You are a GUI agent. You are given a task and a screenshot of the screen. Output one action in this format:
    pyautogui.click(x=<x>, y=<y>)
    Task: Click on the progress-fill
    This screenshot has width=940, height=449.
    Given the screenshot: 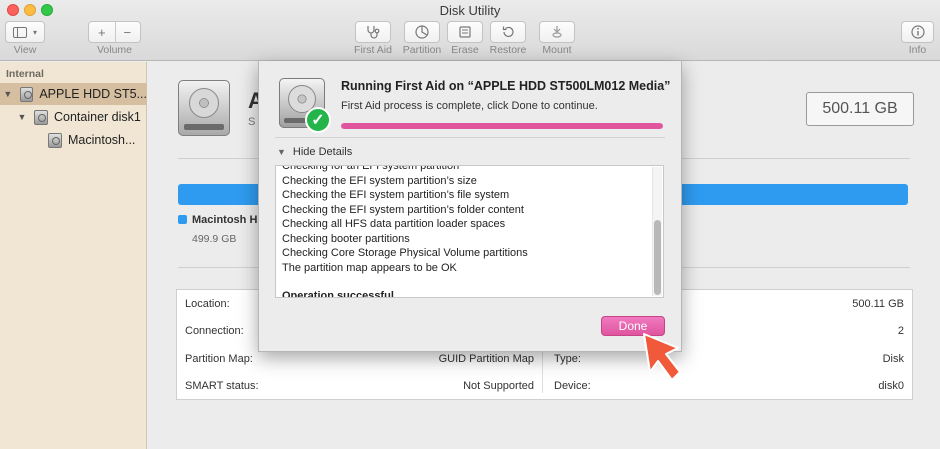 What is the action you would take?
    pyautogui.click(x=502, y=126)
    